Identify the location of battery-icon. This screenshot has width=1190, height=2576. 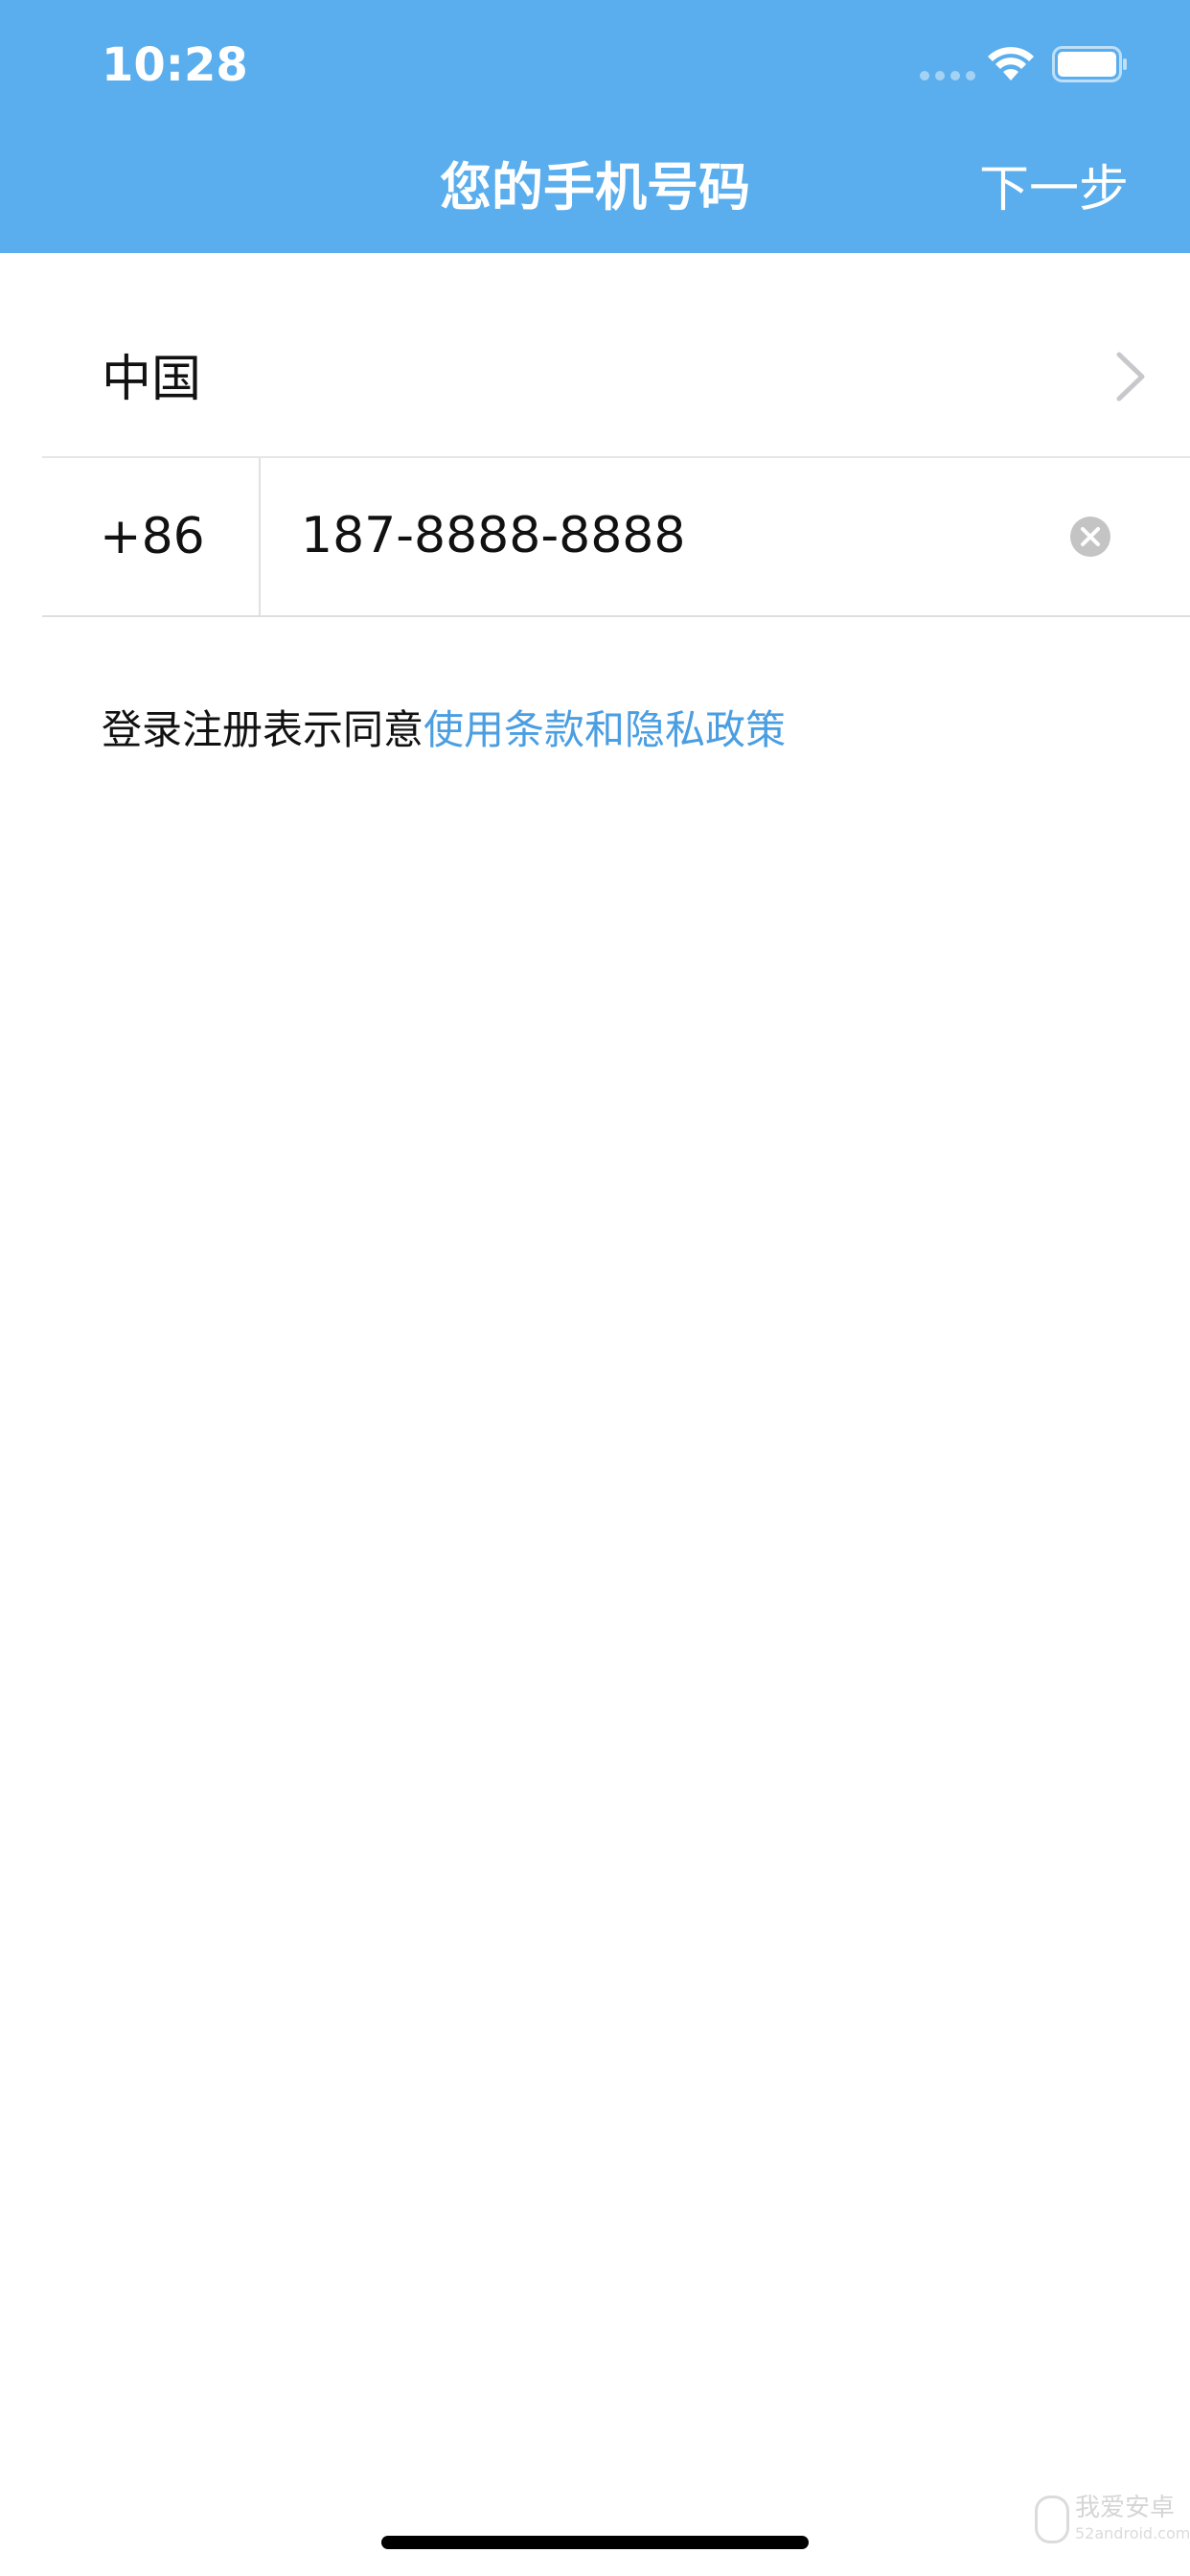
(1090, 64).